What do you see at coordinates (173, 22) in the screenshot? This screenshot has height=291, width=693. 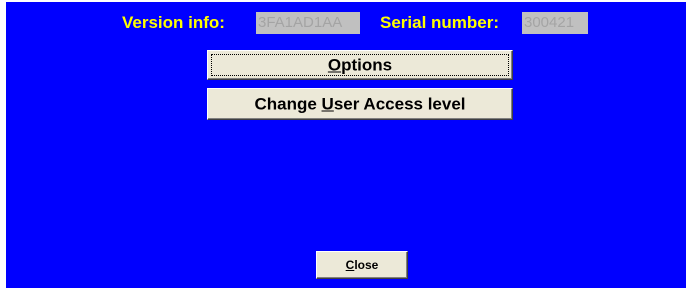 I see `version-info-label: Version info:` at bounding box center [173, 22].